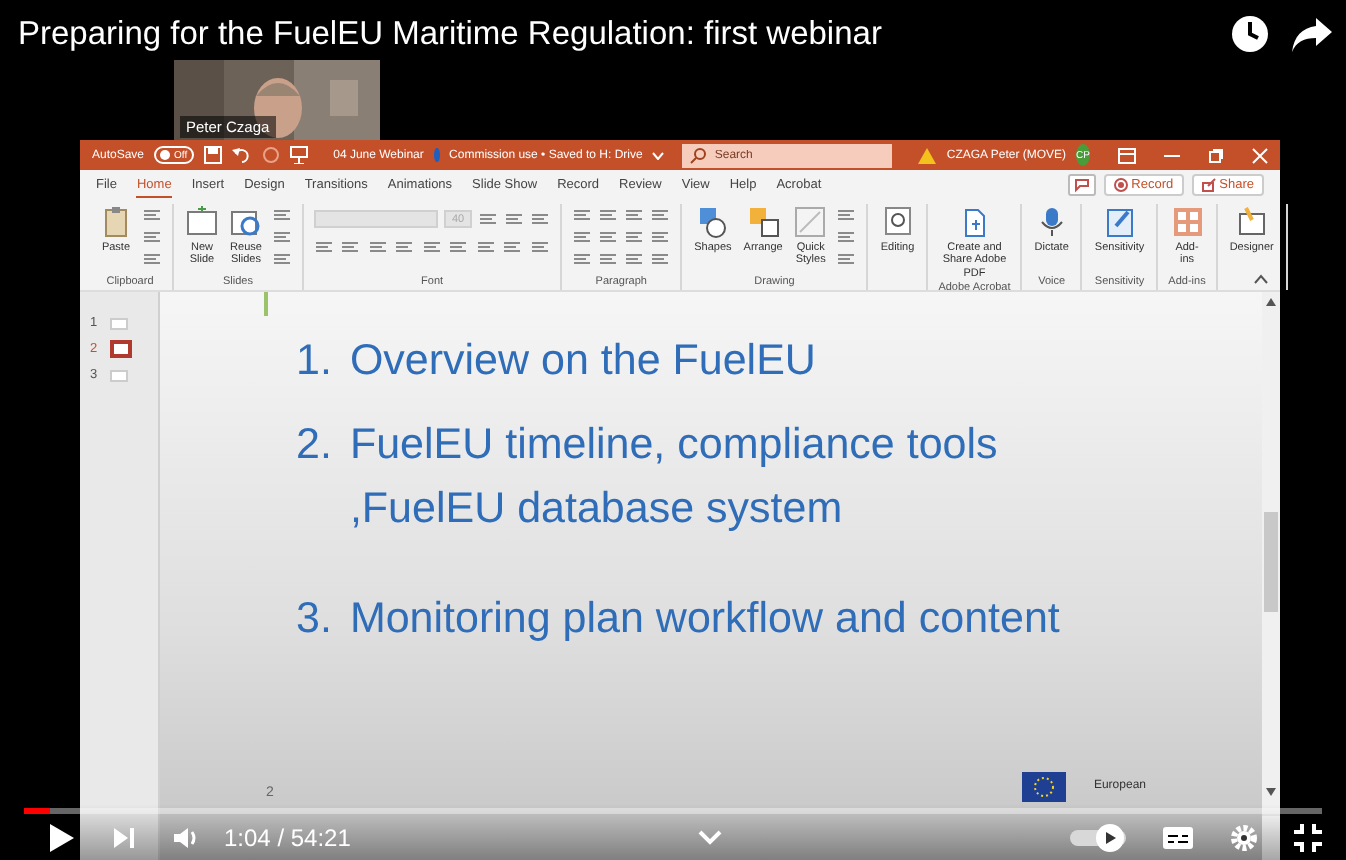 Image resolution: width=1346 pixels, height=860 pixels. Describe the element at coordinates (314, 620) in the screenshot. I see `list-number: 3.` at that location.